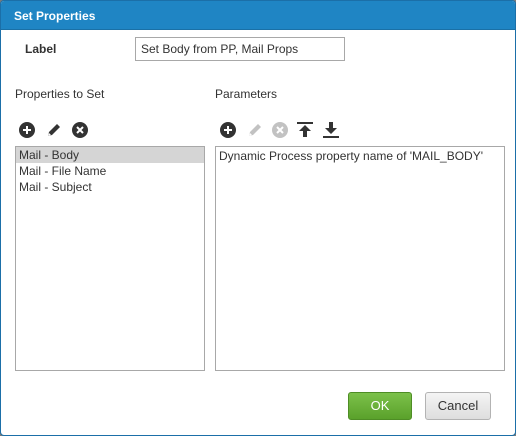  I want to click on title-bar: Set Properties, so click(258, 15).